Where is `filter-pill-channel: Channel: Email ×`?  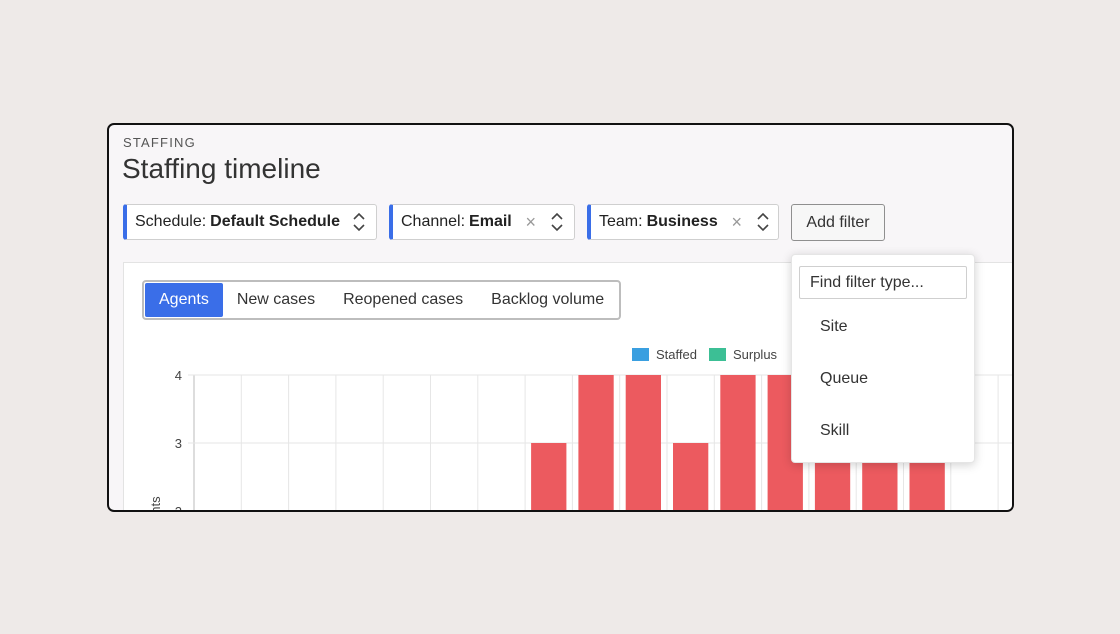
filter-pill-channel: Channel: Email × is located at coordinates (482, 222).